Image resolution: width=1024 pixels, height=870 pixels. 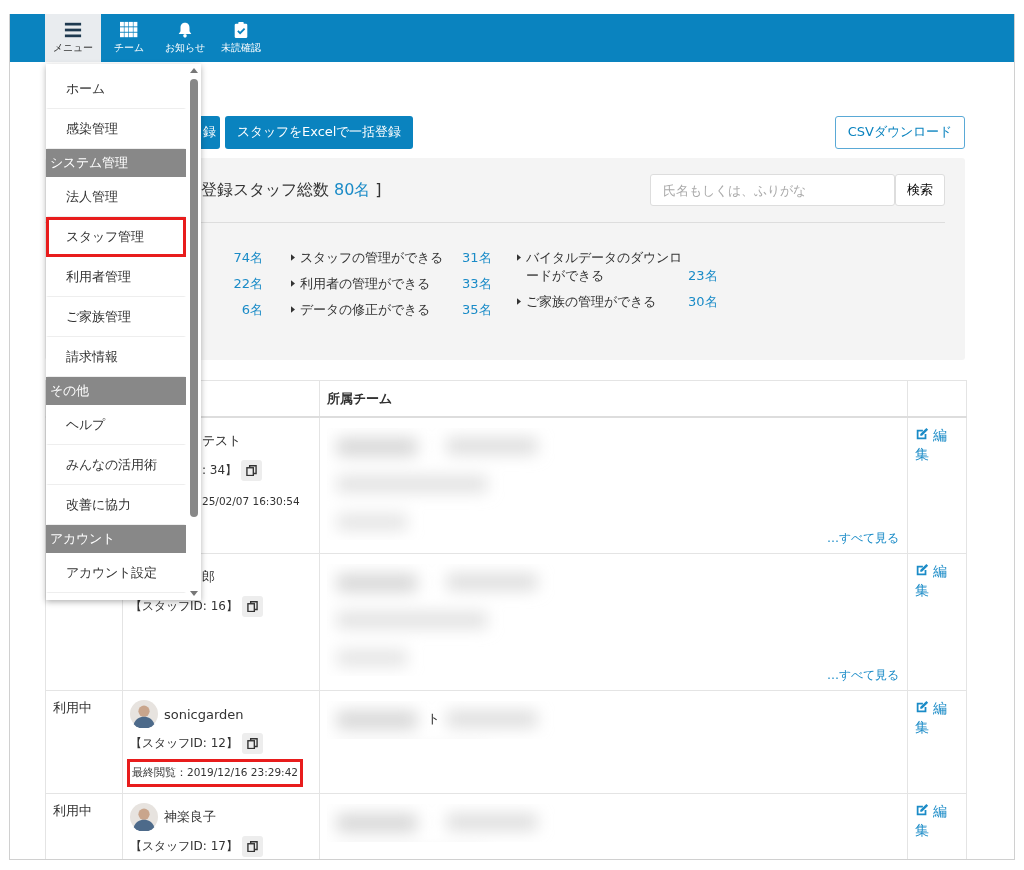 I want to click on staff-name: テスト, so click(x=221, y=441).